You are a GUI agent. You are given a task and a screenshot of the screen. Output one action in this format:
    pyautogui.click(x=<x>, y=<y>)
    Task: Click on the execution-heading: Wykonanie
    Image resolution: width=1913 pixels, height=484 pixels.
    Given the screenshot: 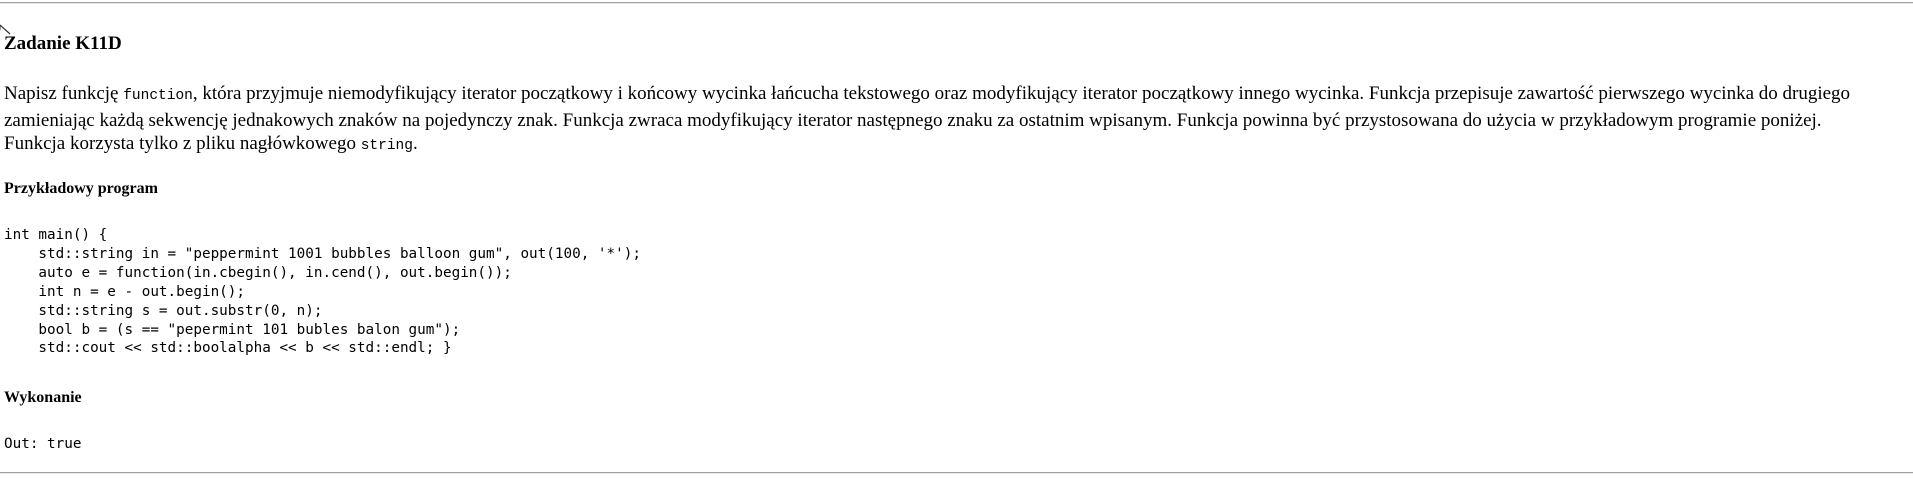 What is the action you would take?
    pyautogui.click(x=43, y=397)
    